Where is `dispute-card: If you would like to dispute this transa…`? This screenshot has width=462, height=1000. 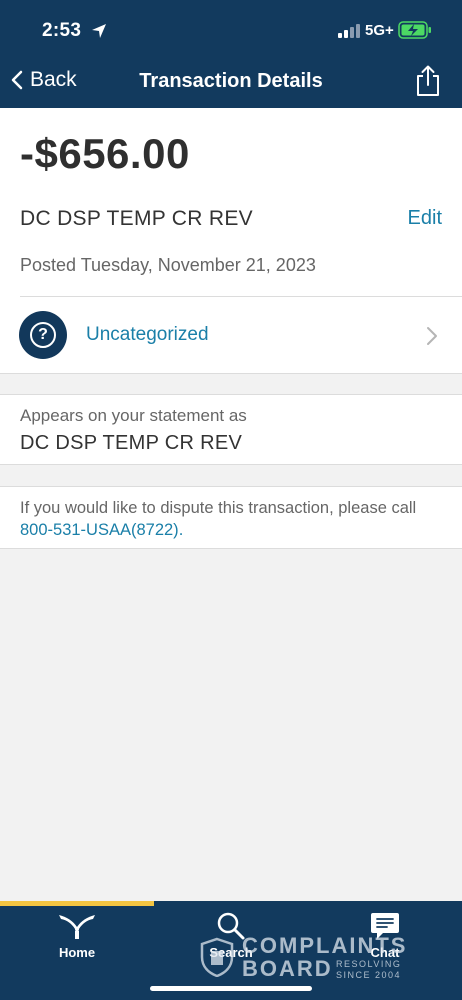 dispute-card: If you would like to dispute this transa… is located at coordinates (231, 517).